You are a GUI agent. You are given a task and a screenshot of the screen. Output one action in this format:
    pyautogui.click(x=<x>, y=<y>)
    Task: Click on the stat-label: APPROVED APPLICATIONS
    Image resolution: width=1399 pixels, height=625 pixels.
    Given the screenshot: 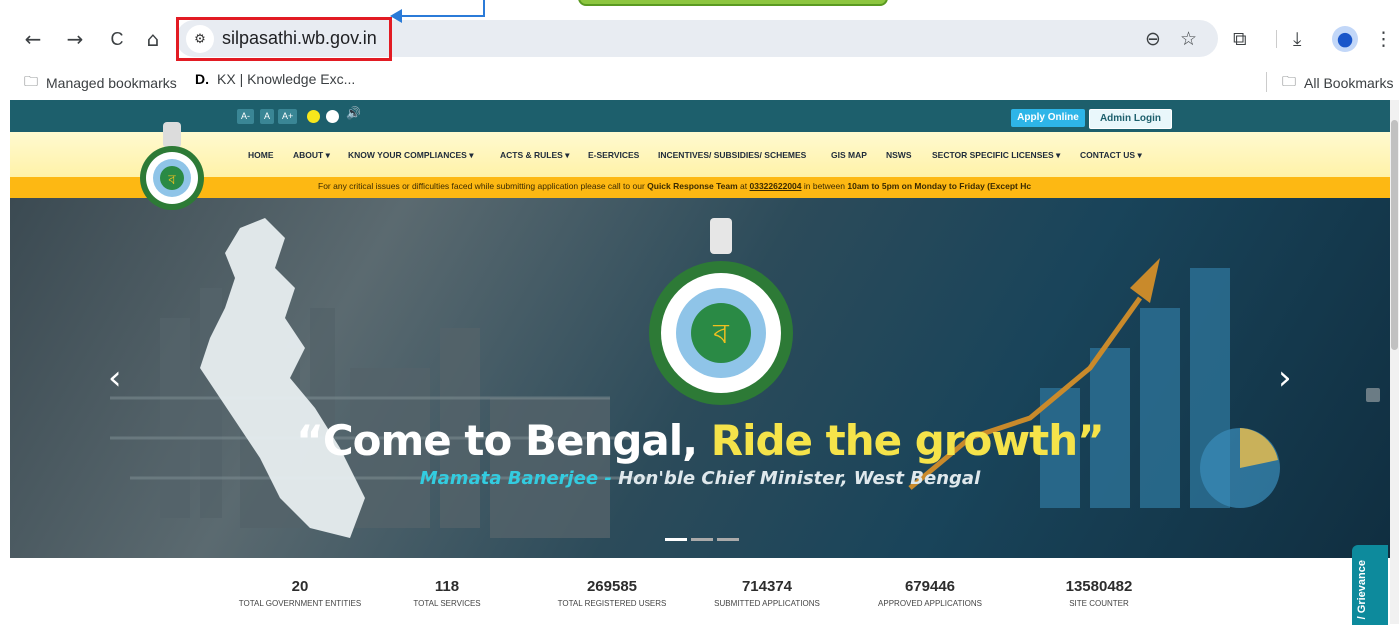 What is the action you would take?
    pyautogui.click(x=930, y=603)
    